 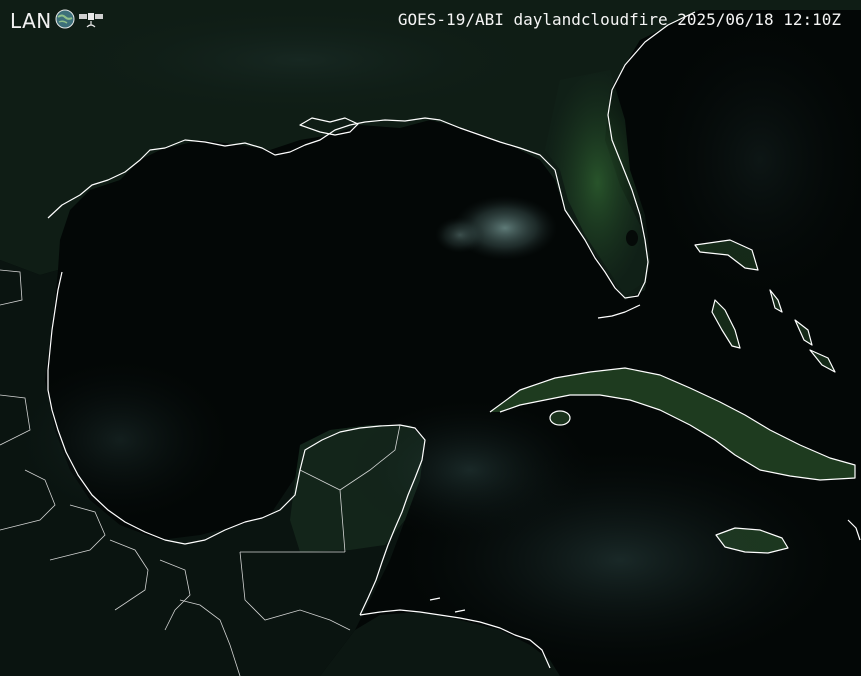 What do you see at coordinates (31, 21) in the screenshot?
I see `logo-text: LAN` at bounding box center [31, 21].